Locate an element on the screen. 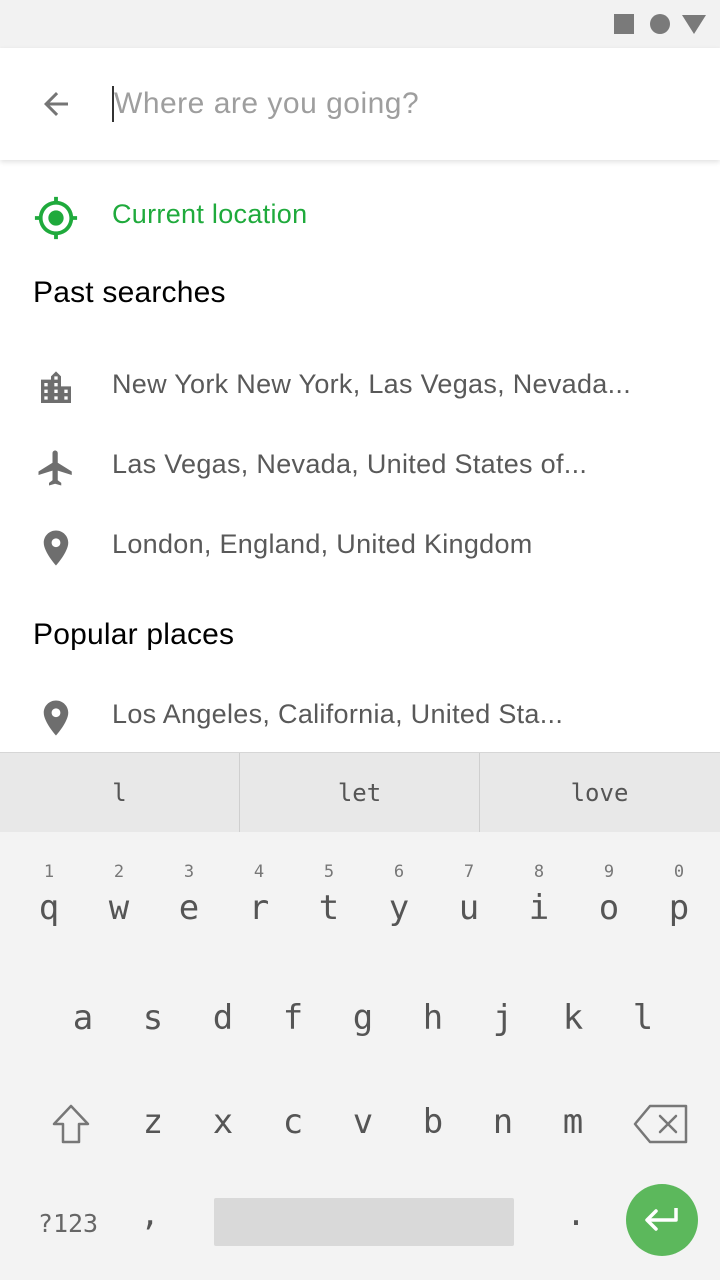 This screenshot has height=1280, width=720. back-button is located at coordinates (56, 104).